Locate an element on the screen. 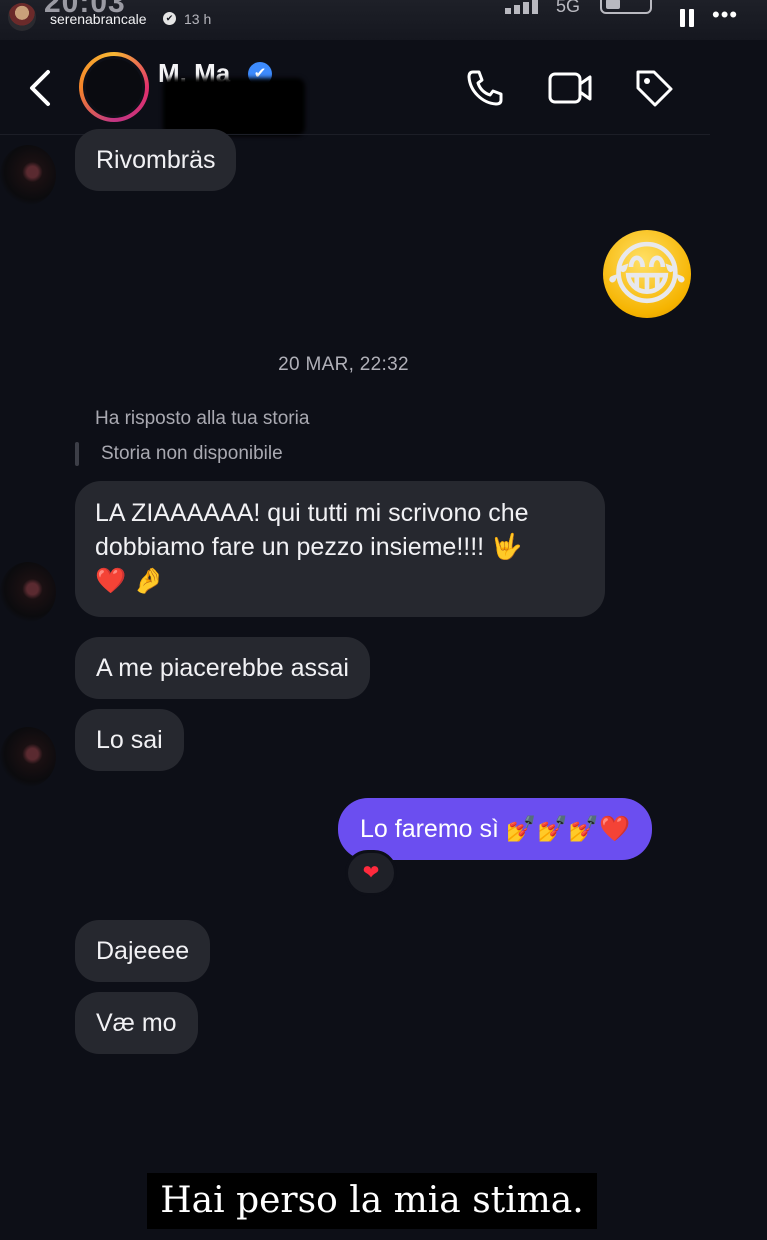 This screenshot has width=767, height=1240. message-bubble-incoming: Dajeeee is located at coordinates (143, 951).